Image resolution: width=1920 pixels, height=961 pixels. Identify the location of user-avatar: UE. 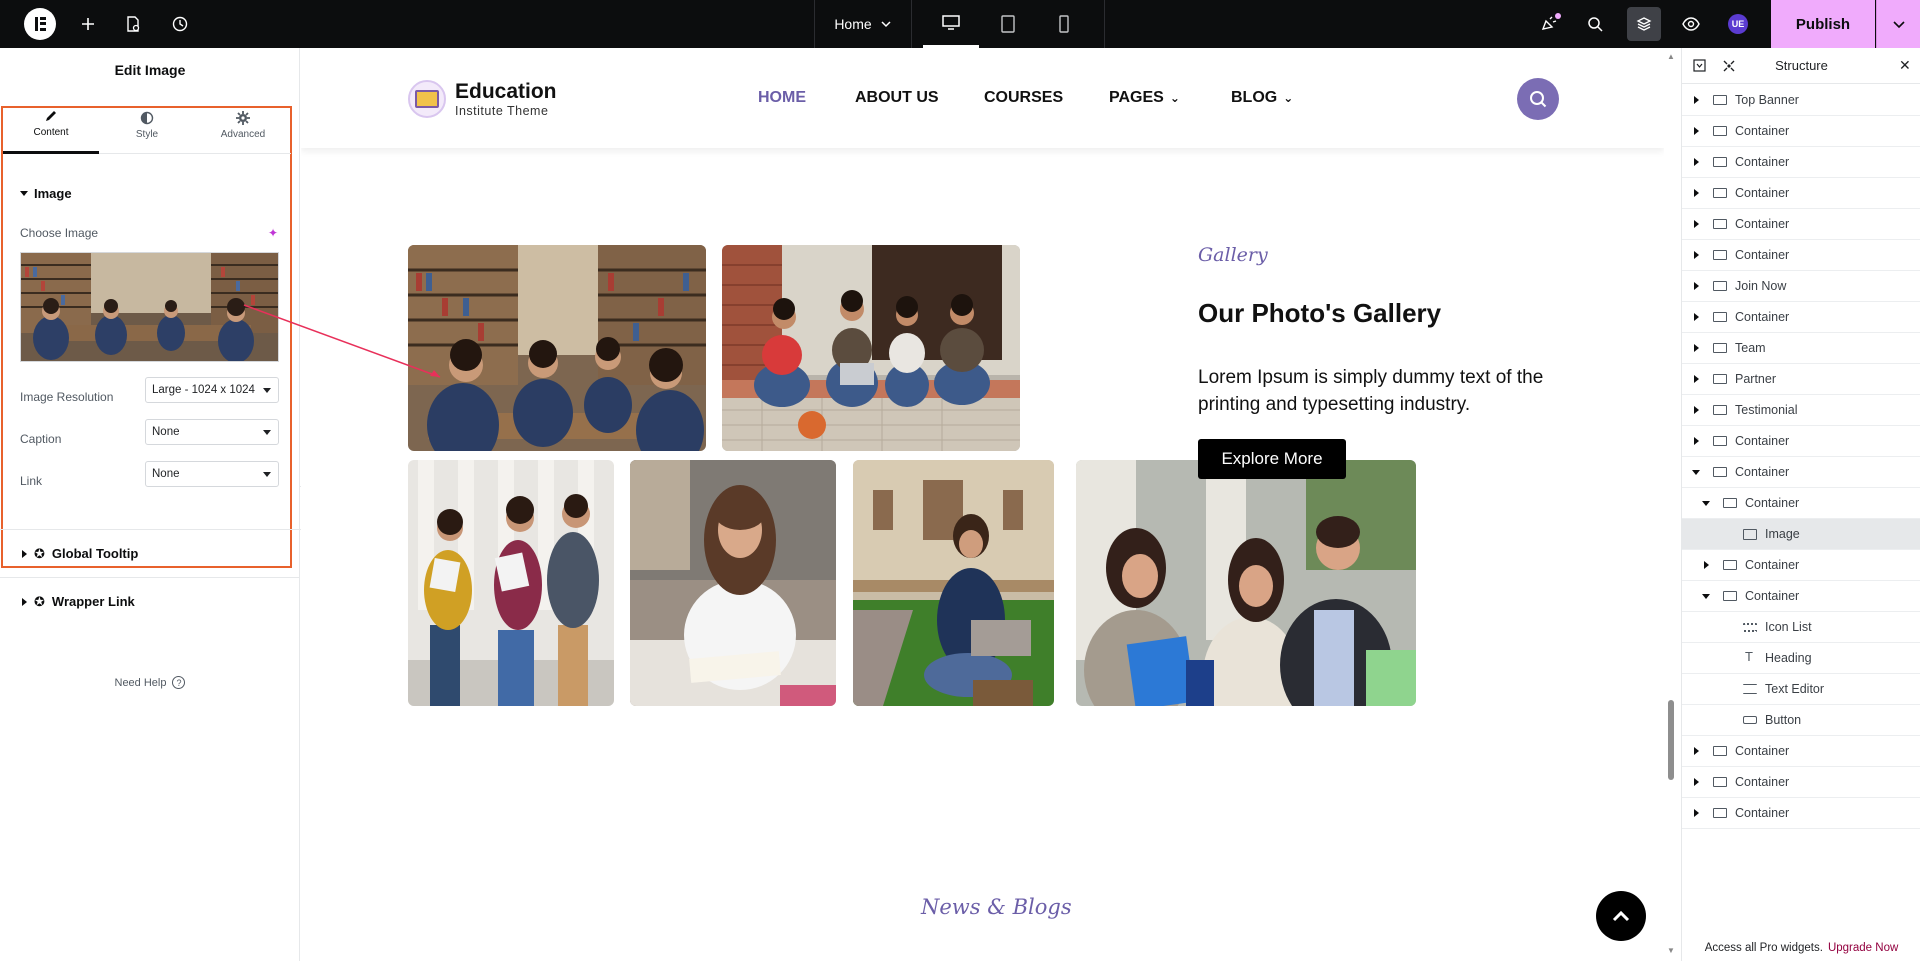
(1738, 24).